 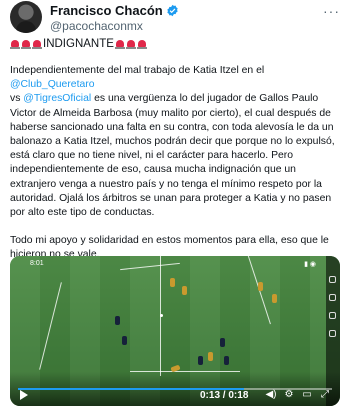 What do you see at coordinates (331, 11) in the screenshot?
I see `more-options-icon: ···` at bounding box center [331, 11].